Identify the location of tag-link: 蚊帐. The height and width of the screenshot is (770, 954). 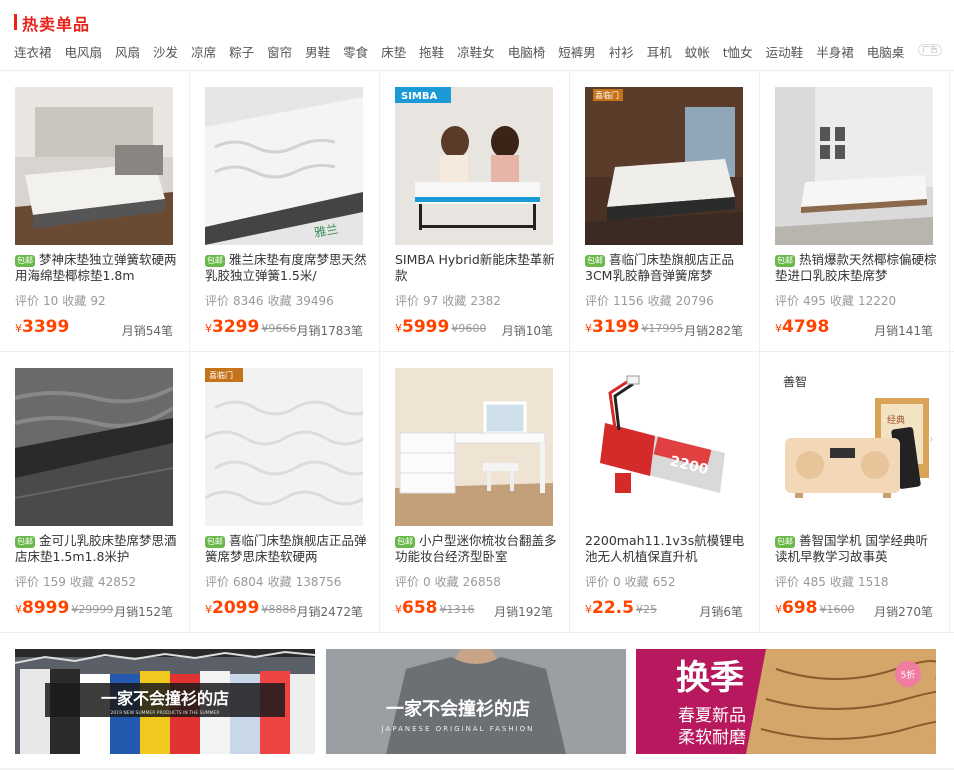
(697, 51).